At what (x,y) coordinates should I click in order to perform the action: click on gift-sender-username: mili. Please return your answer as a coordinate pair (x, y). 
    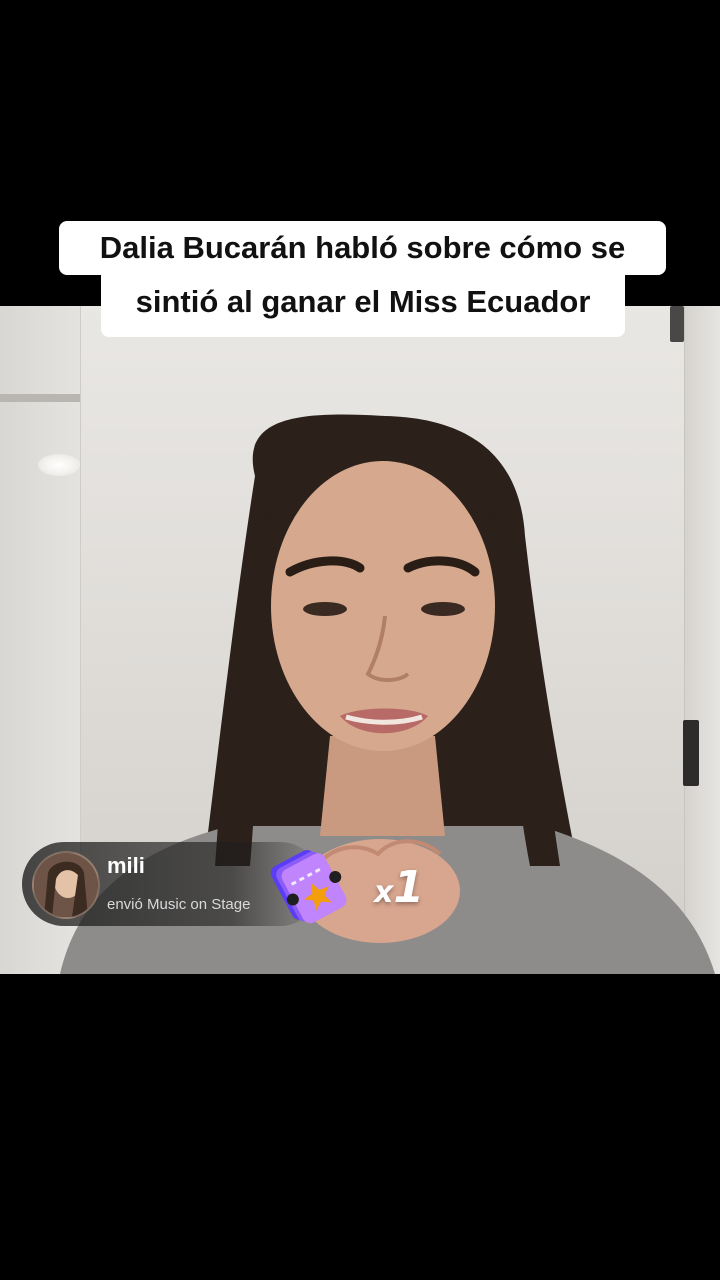
    Looking at the image, I should click on (126, 866).